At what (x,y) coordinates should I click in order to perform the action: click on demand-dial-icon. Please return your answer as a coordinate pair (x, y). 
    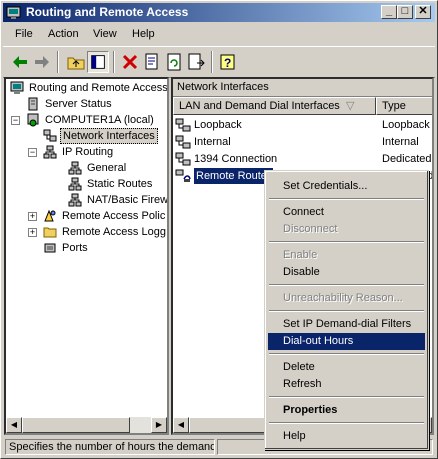
    Looking at the image, I should click on (183, 175).